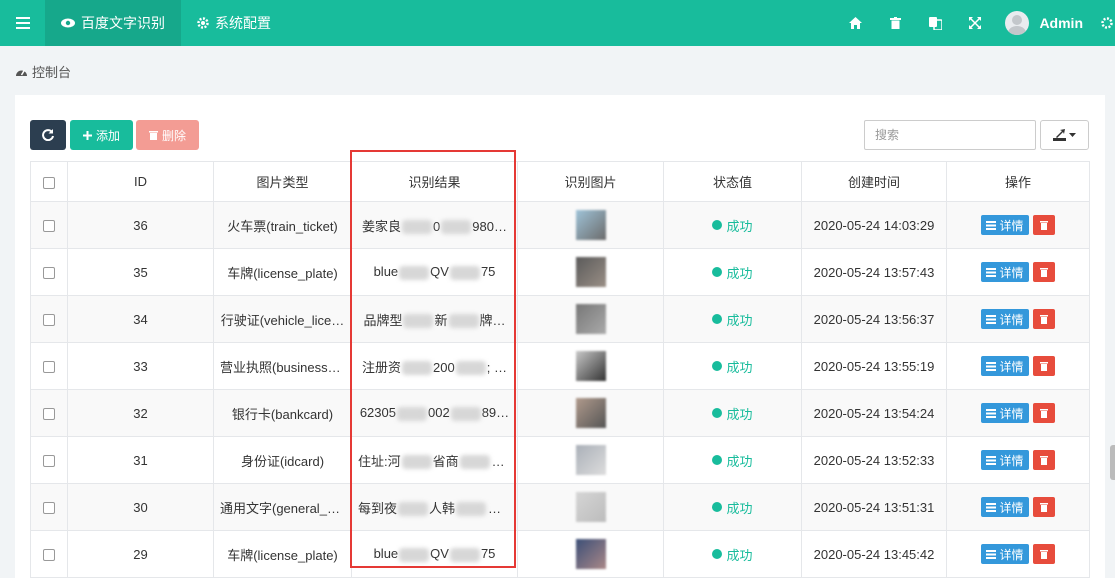 The width and height of the screenshot is (1115, 578). Describe the element at coordinates (113, 23) in the screenshot. I see `tab-baidu-ocr: 百度文字识别` at that location.